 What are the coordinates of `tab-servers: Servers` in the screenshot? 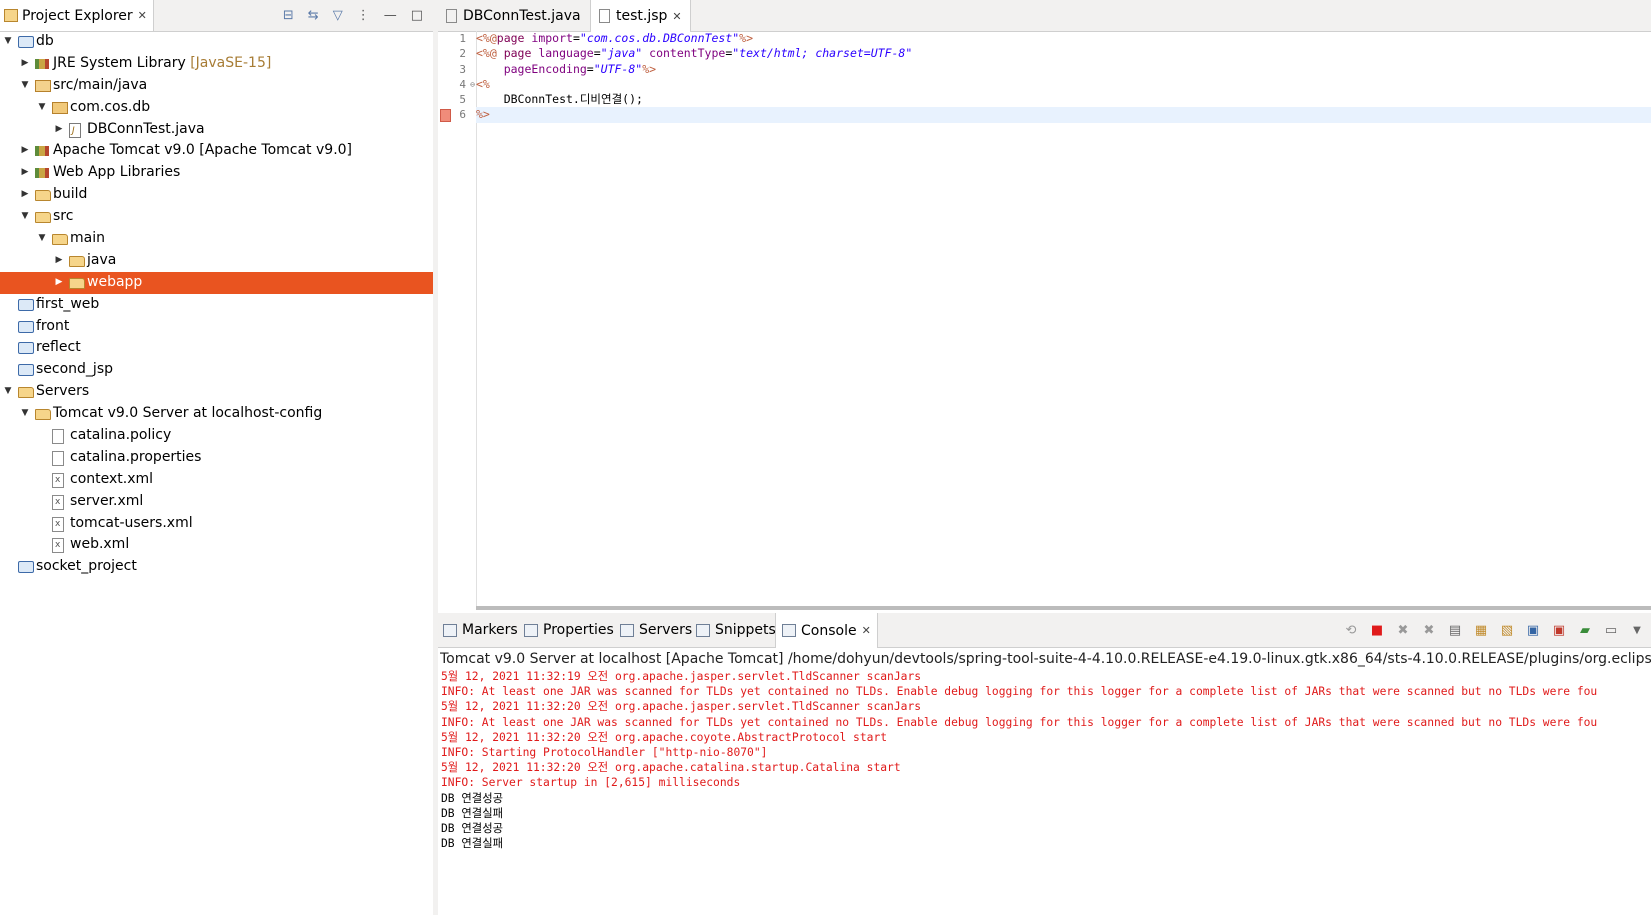 It's located at (656, 630).